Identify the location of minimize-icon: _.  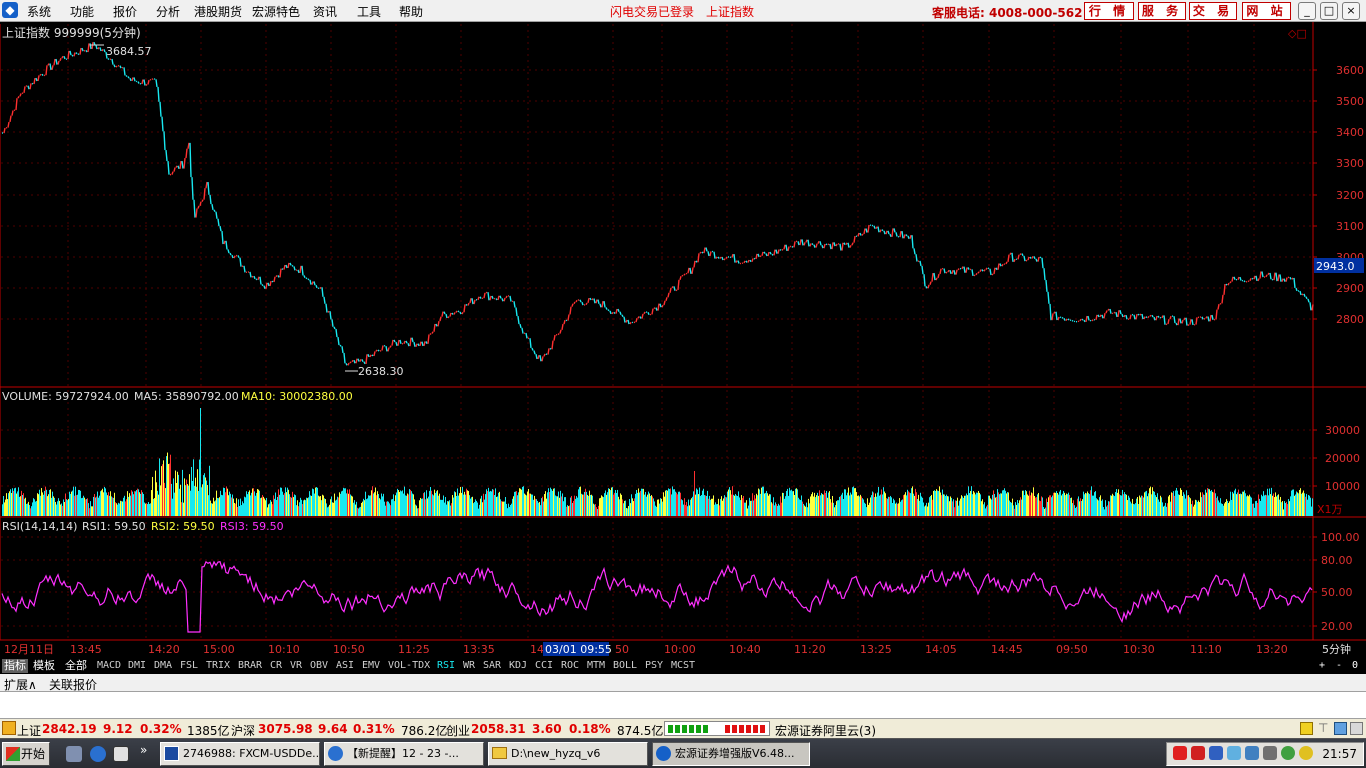
(1307, 11).